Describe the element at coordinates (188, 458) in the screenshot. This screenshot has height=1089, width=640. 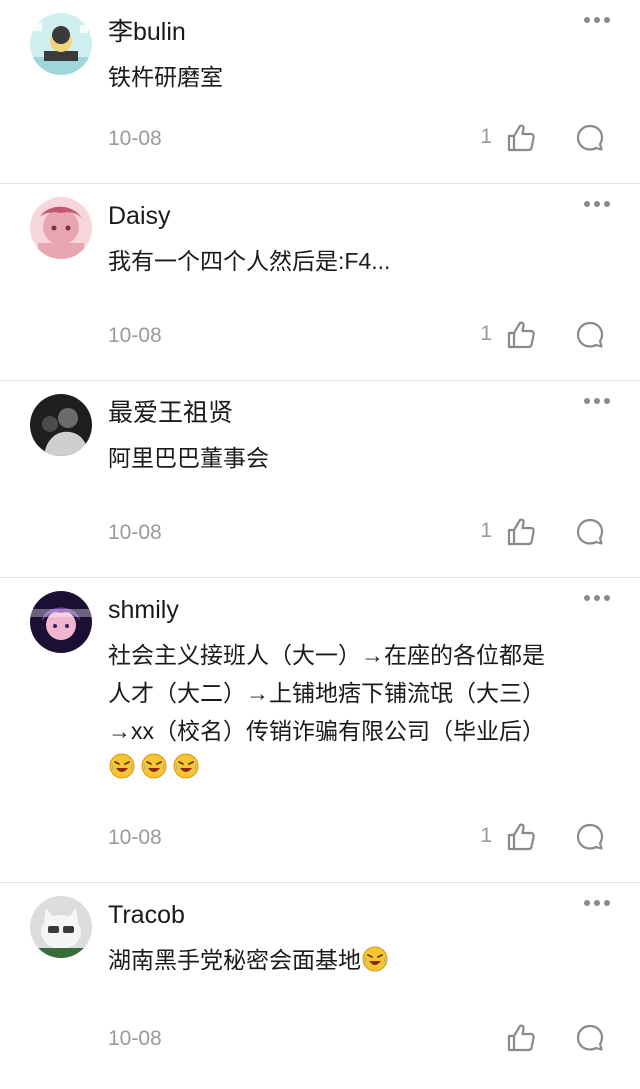
I see `comment-text-line: 阿里巴巴董事会` at that location.